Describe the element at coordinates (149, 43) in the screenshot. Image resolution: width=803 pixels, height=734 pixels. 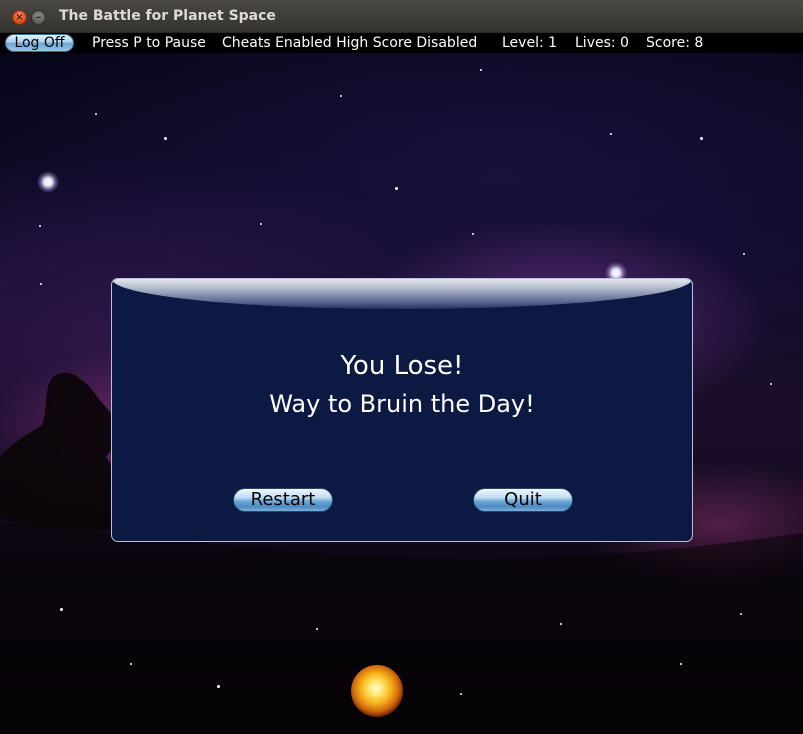
I see `pause-hint: Press P to Pause` at that location.